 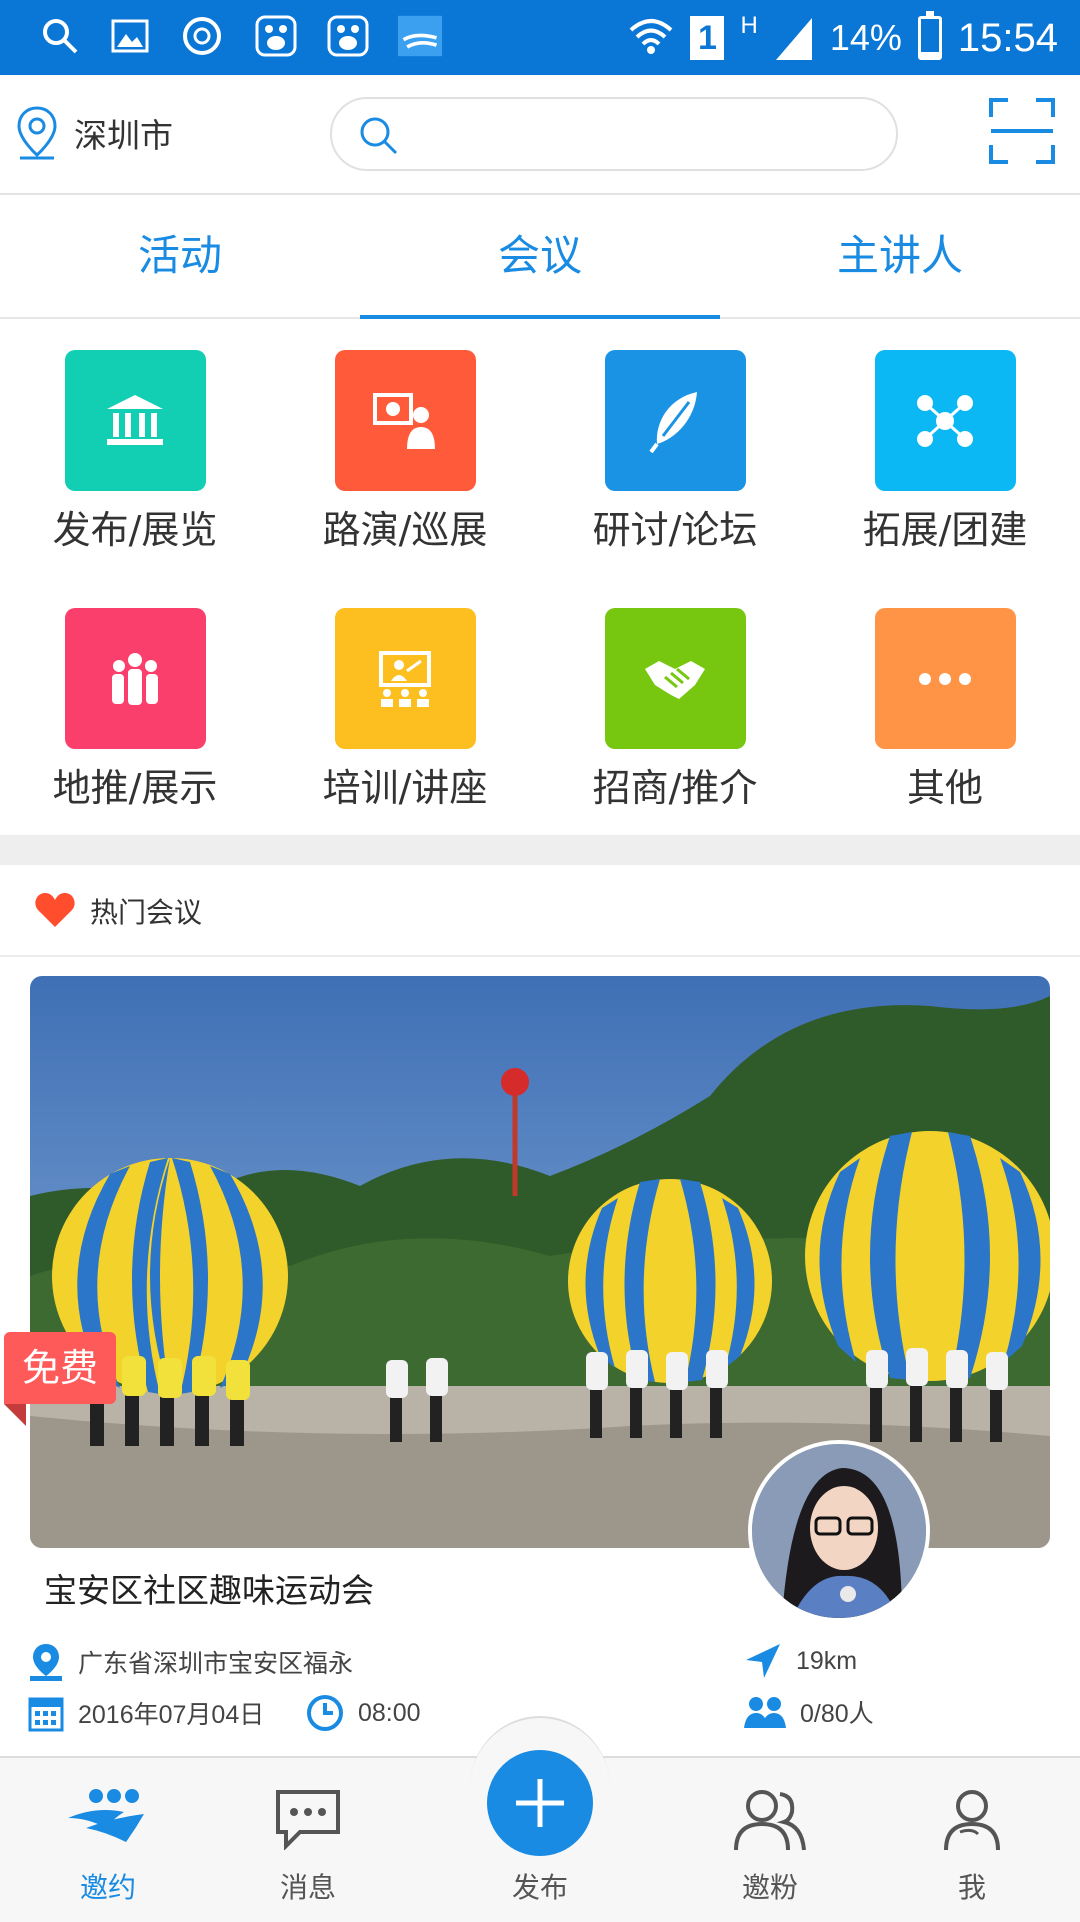 What do you see at coordinates (405, 420) in the screenshot?
I see `presenter-icon` at bounding box center [405, 420].